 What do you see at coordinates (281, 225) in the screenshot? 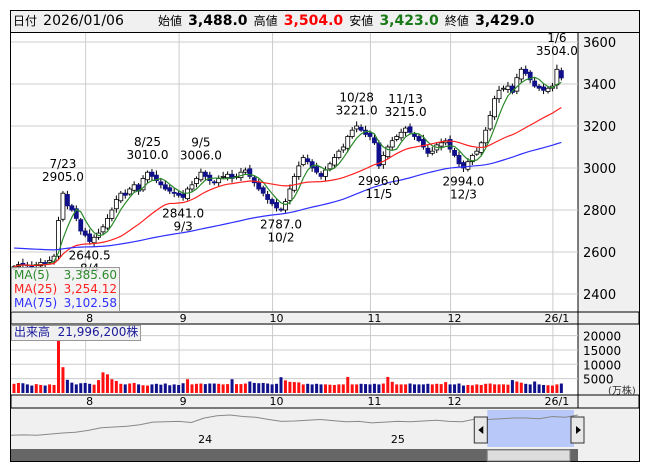
I see `annotation-value: 2787.0` at bounding box center [281, 225].